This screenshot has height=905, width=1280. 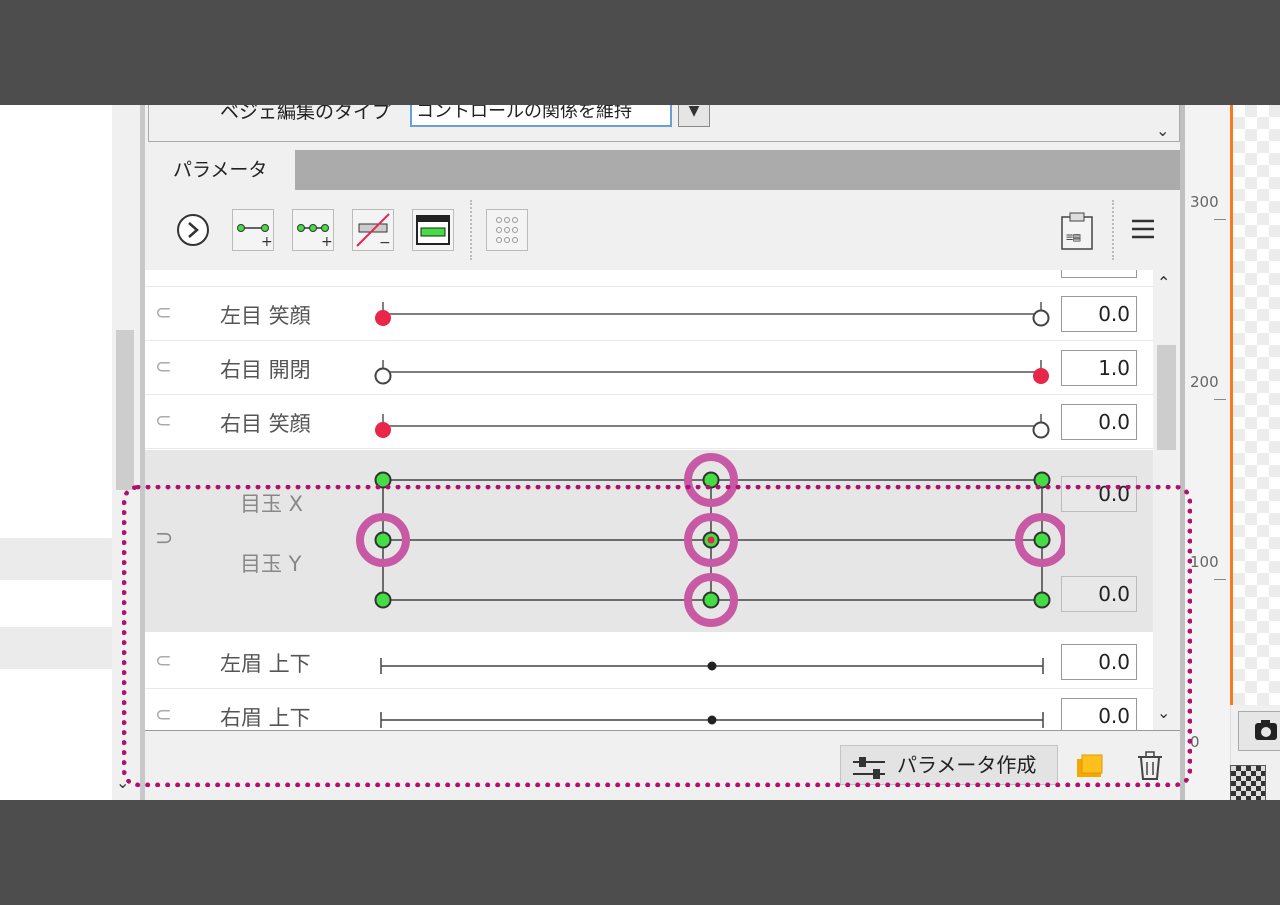 I want to click on add-key-three-button: +, so click(x=313, y=230).